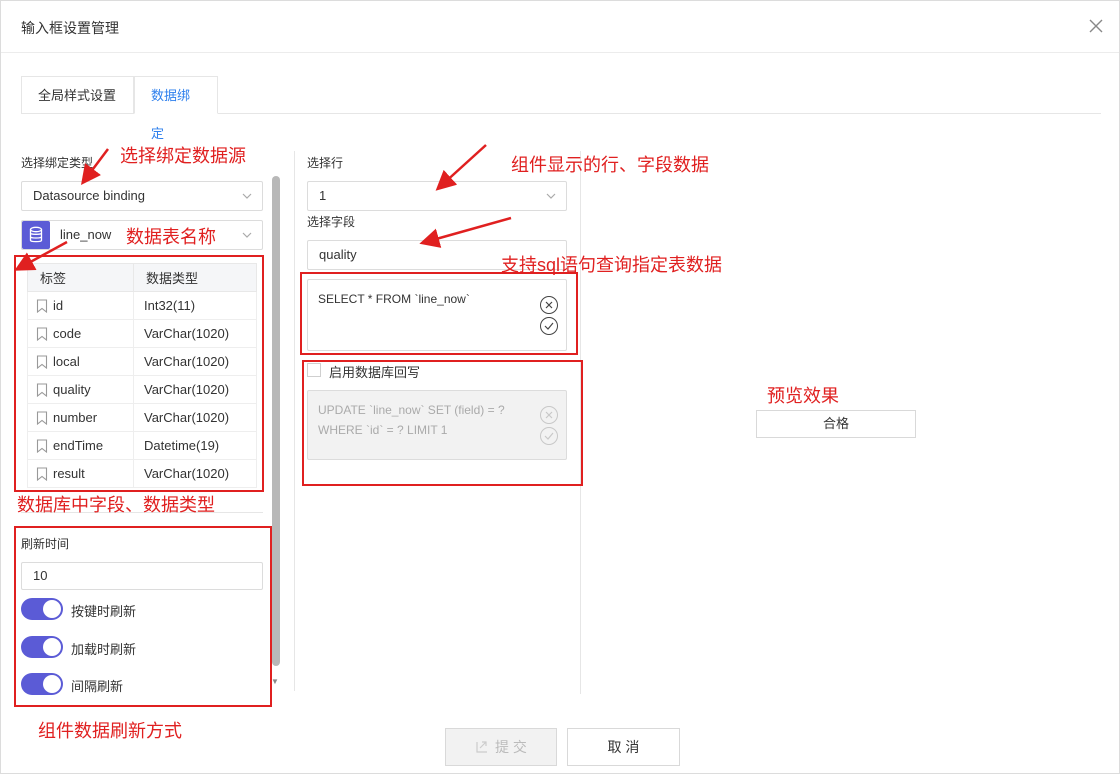 The width and height of the screenshot is (1120, 774). I want to click on annotation-box-refresh, so click(143, 616).